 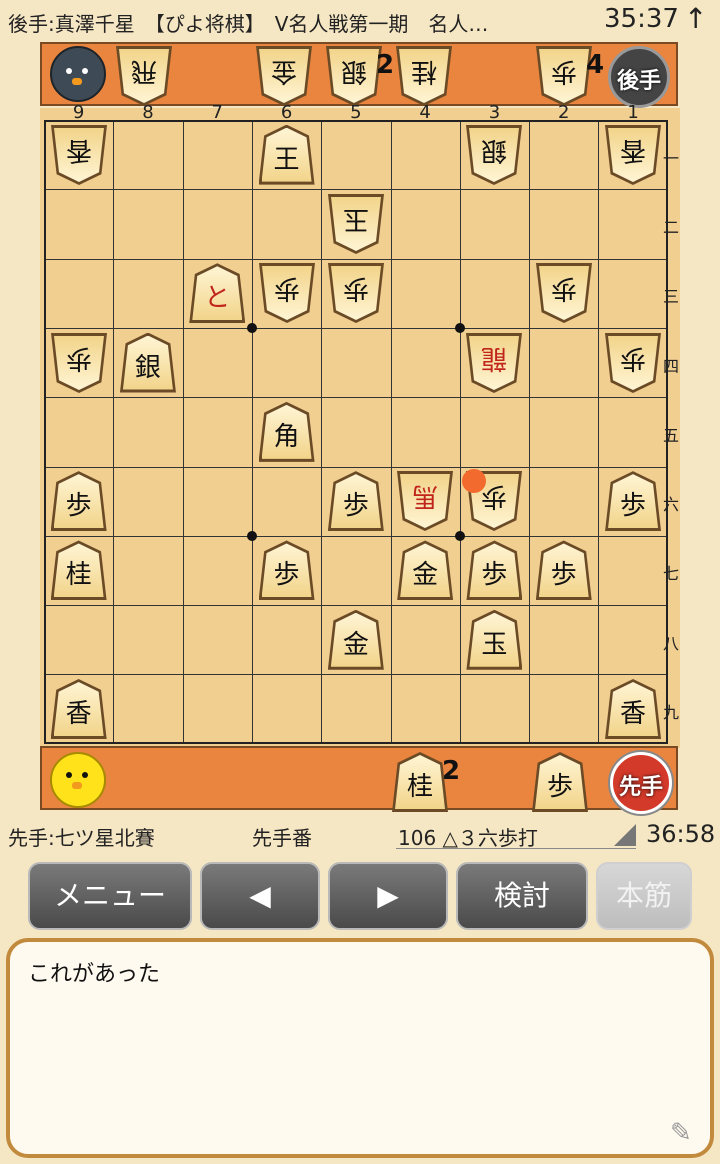 I want to click on gote-hand-piece: 銀, so click(x=354, y=76).